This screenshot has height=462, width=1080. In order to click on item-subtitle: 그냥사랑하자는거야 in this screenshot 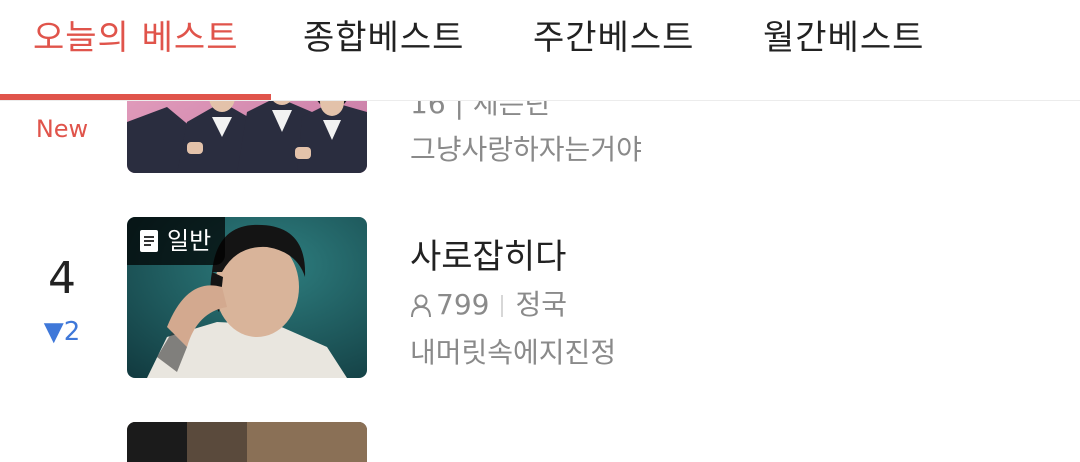, I will do `click(526, 149)`.